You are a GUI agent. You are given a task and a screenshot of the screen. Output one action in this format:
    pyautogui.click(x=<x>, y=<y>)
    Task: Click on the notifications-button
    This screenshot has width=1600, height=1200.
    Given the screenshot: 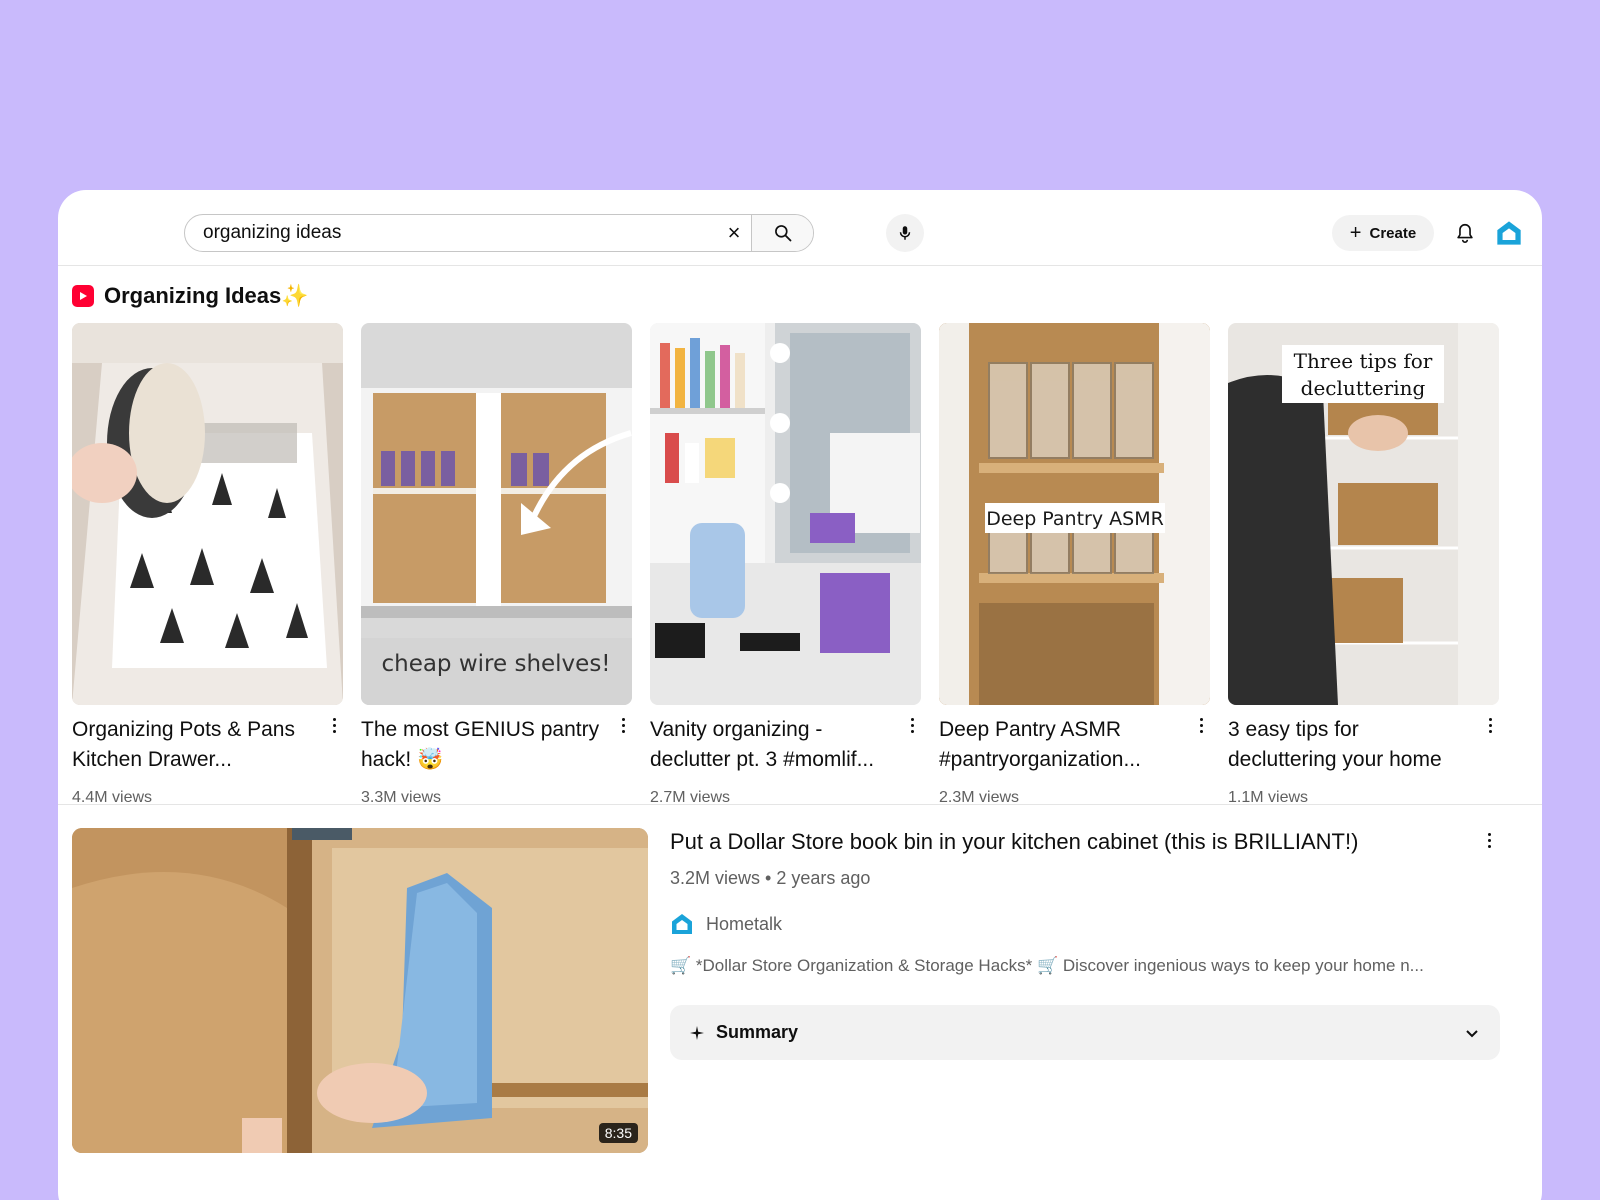 What is the action you would take?
    pyautogui.click(x=1465, y=233)
    